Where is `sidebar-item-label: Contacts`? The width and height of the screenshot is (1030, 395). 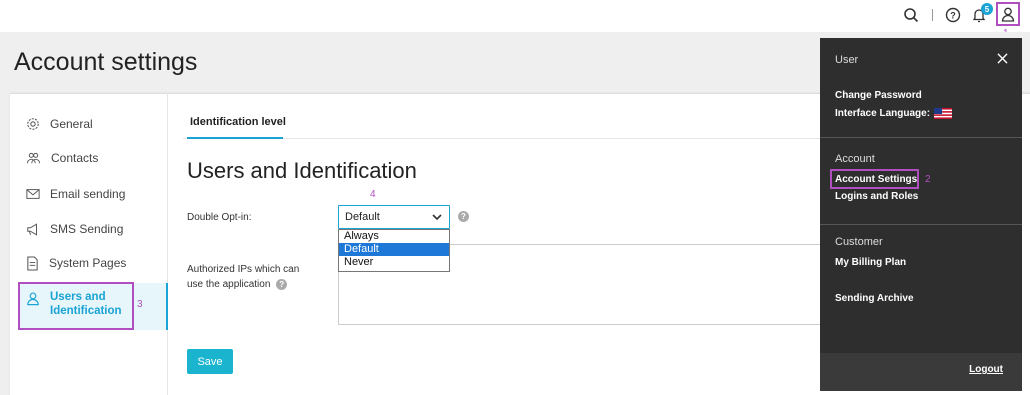
sidebar-item-label: Contacts is located at coordinates (75, 158).